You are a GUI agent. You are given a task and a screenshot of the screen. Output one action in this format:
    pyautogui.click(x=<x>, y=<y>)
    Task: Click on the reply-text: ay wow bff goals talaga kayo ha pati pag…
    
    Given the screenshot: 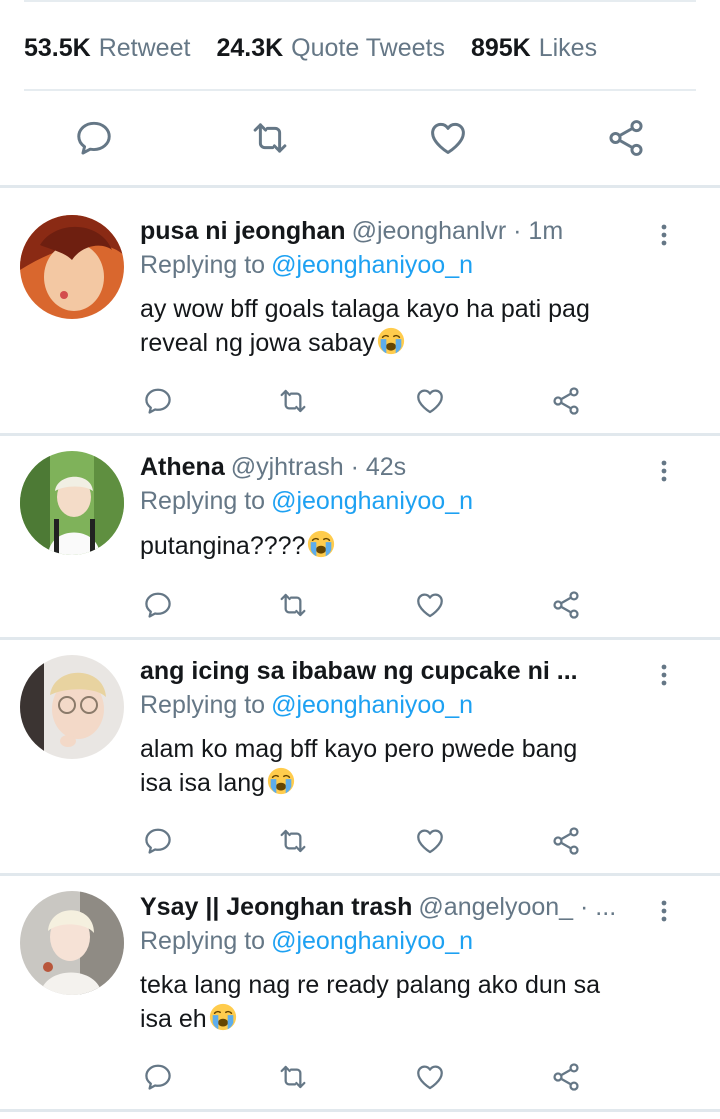 What is the action you would take?
    pyautogui.click(x=400, y=326)
    